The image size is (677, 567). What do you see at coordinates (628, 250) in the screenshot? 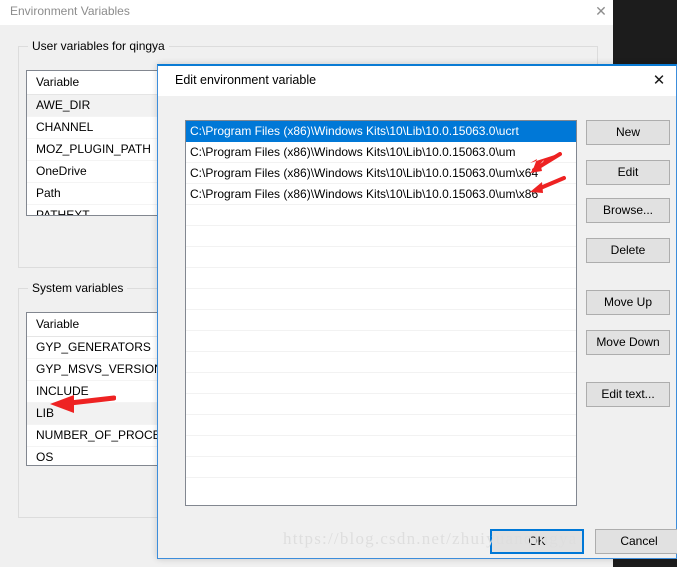
I see `delete-button: Delete` at bounding box center [628, 250].